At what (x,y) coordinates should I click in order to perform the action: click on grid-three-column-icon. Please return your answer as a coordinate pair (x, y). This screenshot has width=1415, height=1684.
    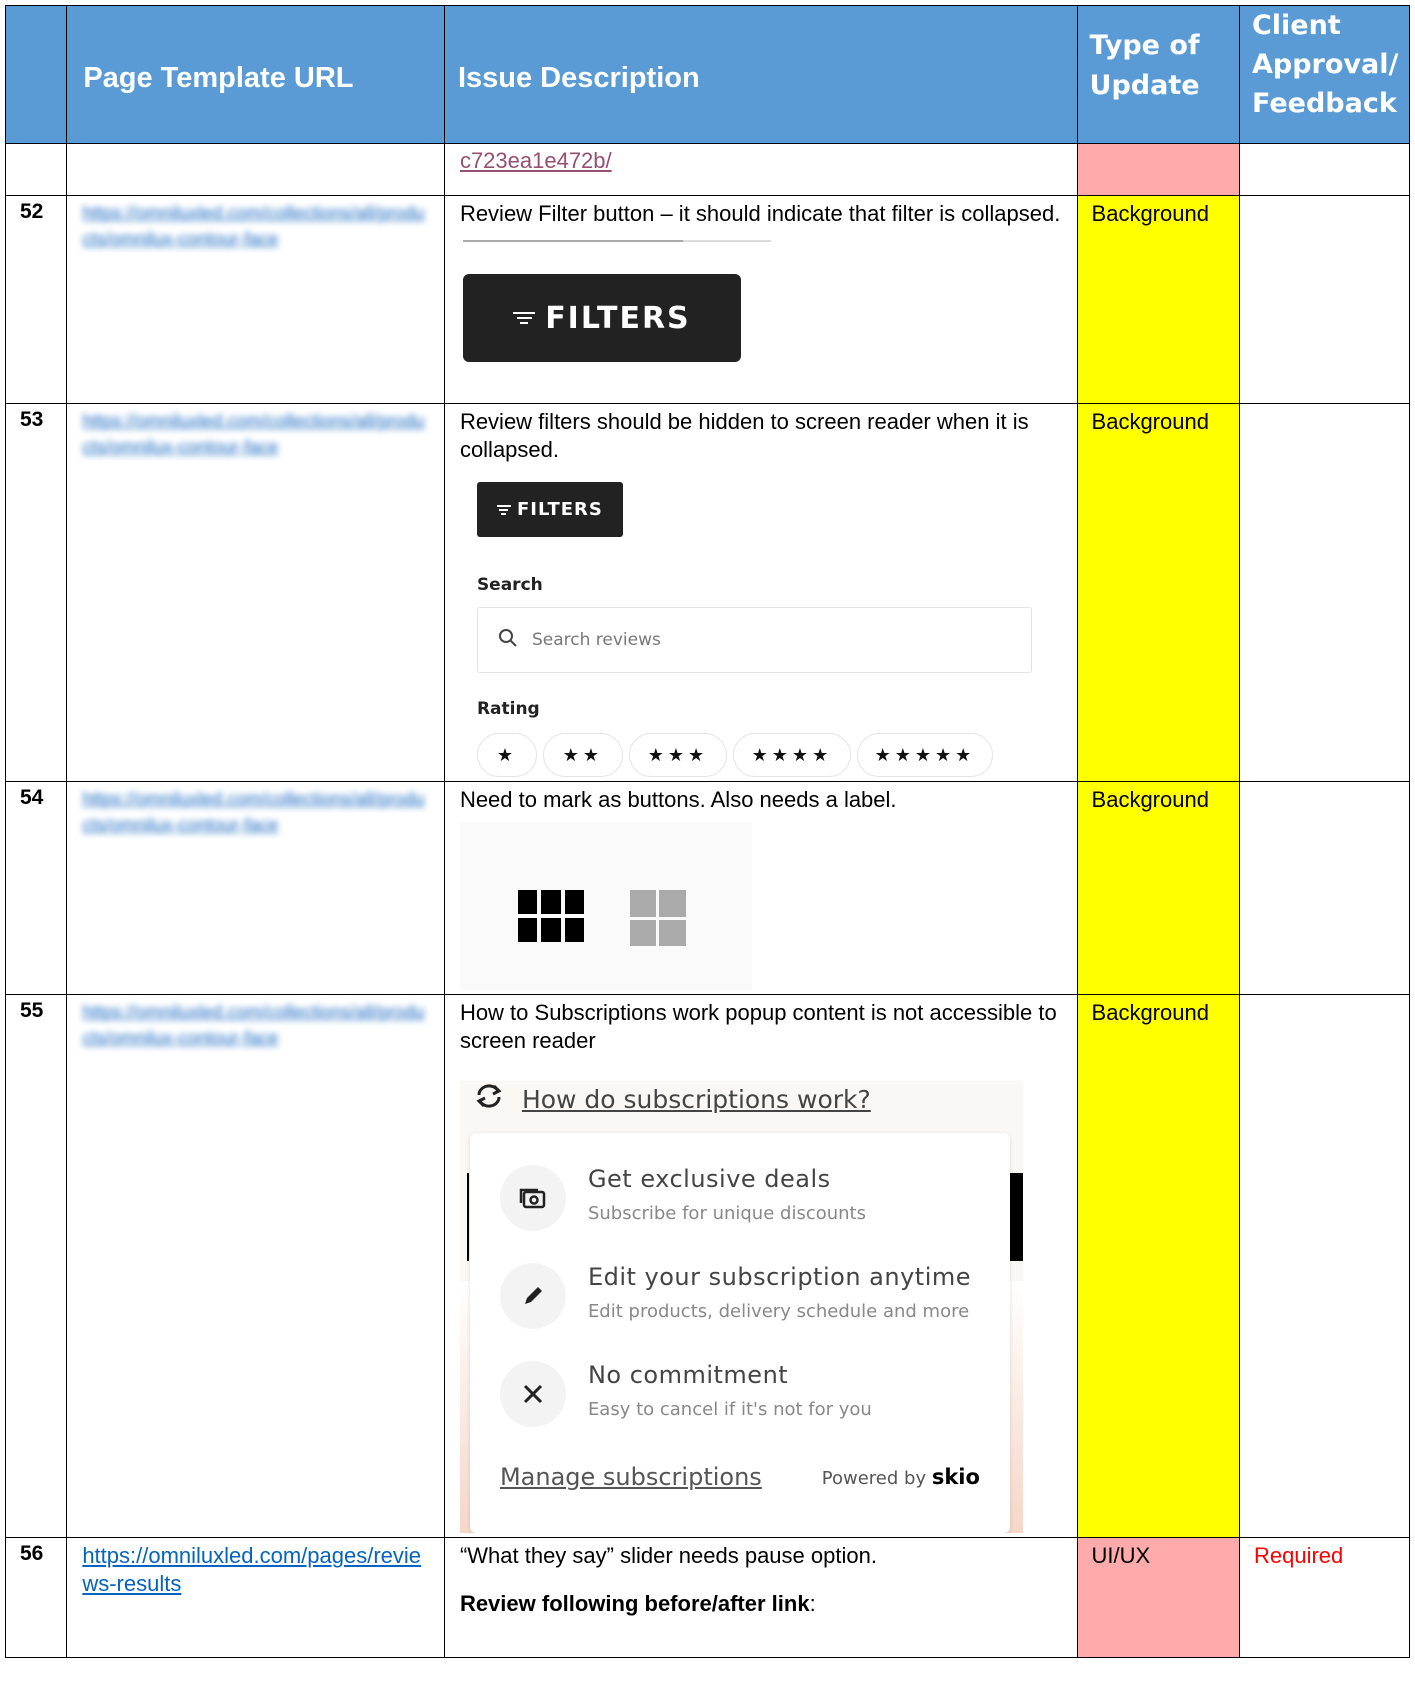
    Looking at the image, I should click on (550, 916).